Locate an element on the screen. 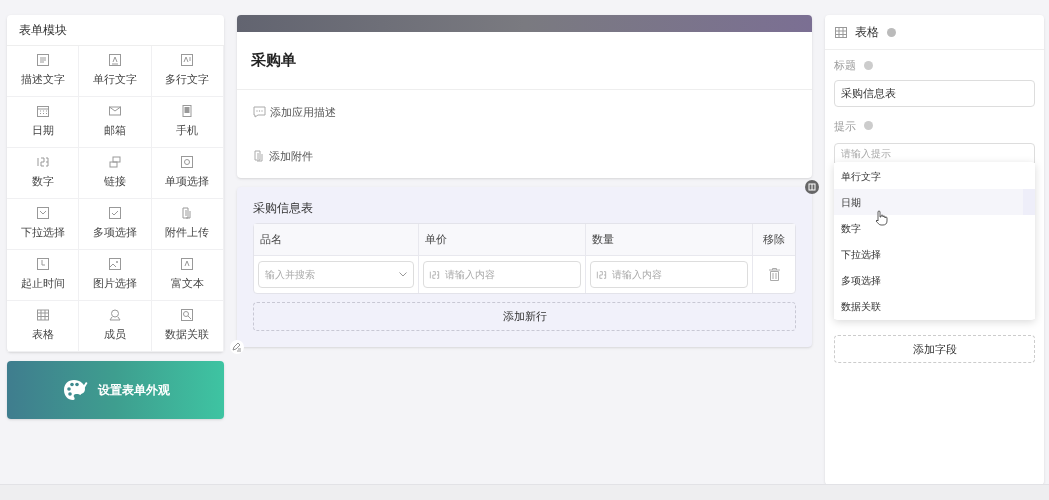  field-label: 提示 is located at coordinates (845, 126).